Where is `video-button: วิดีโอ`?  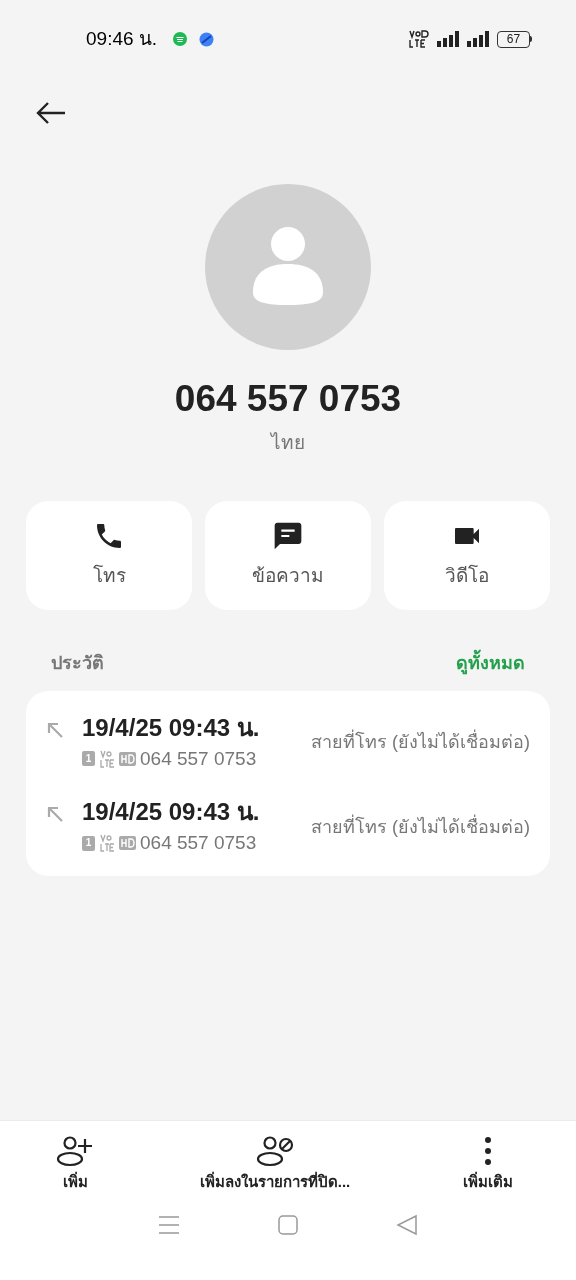 video-button: วิดีโอ is located at coordinates (467, 555).